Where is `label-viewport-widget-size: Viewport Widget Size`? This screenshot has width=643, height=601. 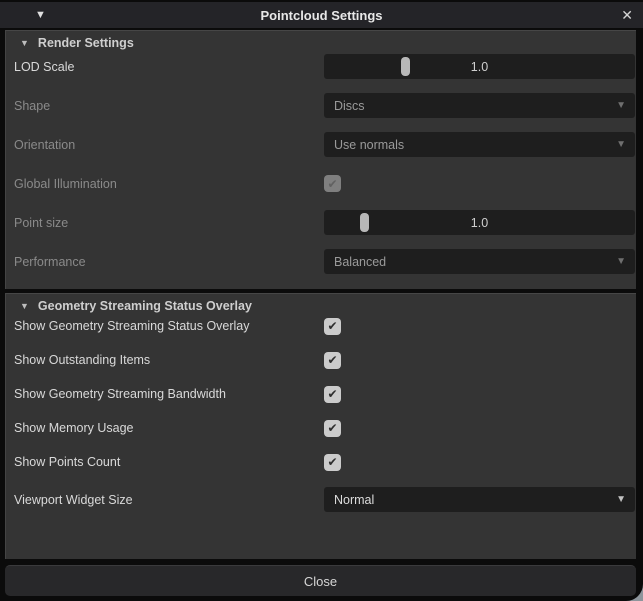 label-viewport-widget-size: Viewport Widget Size is located at coordinates (73, 499).